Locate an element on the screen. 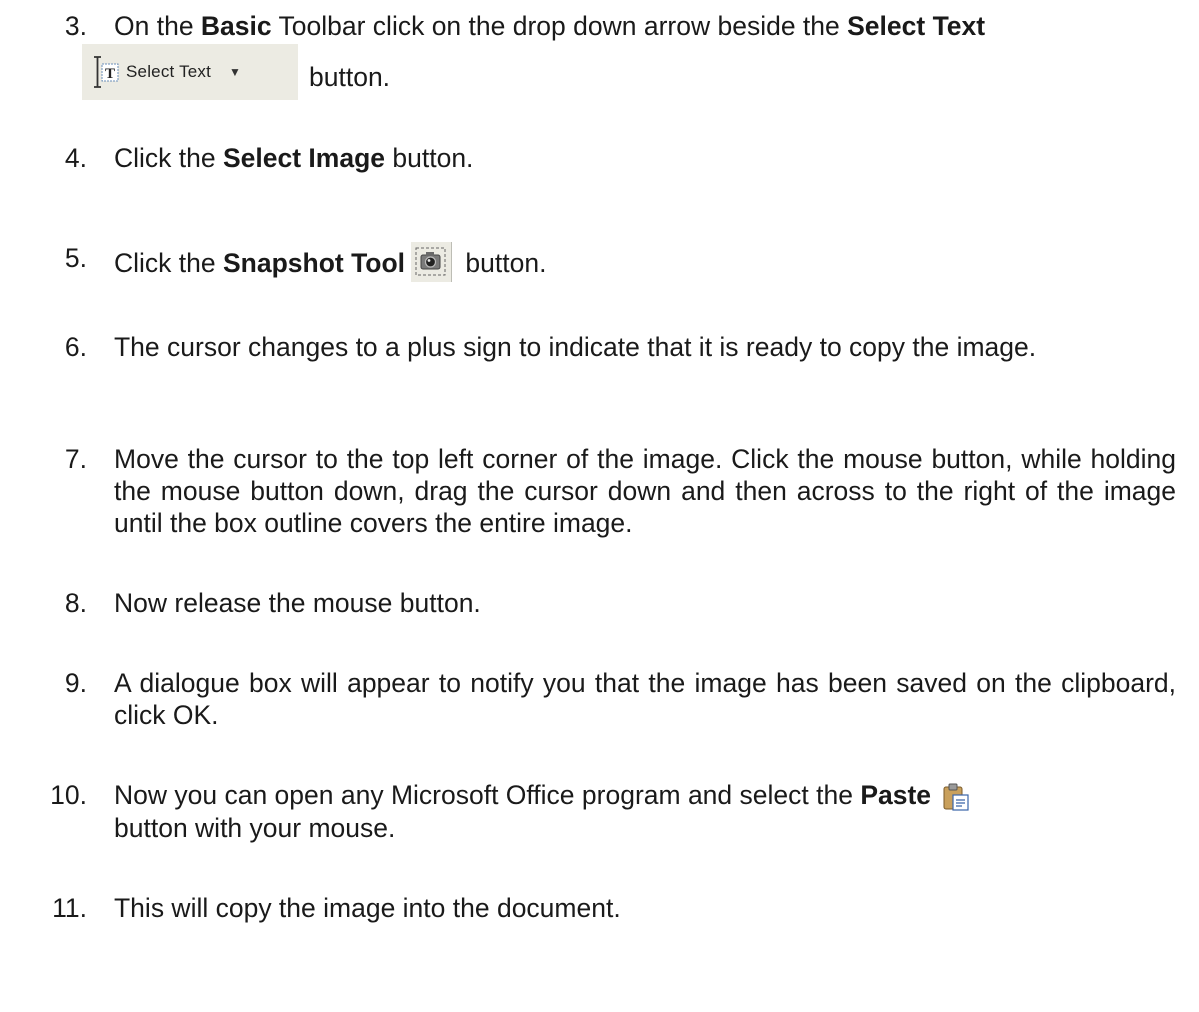 The width and height of the screenshot is (1199, 1012). step-text: Click the Select Image button. is located at coordinates (294, 158).